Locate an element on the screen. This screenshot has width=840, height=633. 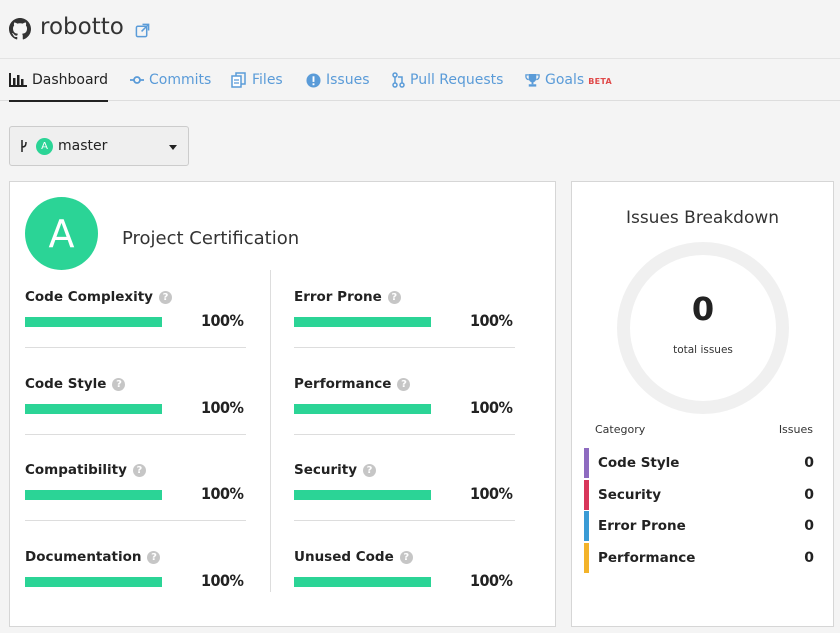
metric-name: Documentation is located at coordinates (83, 557).